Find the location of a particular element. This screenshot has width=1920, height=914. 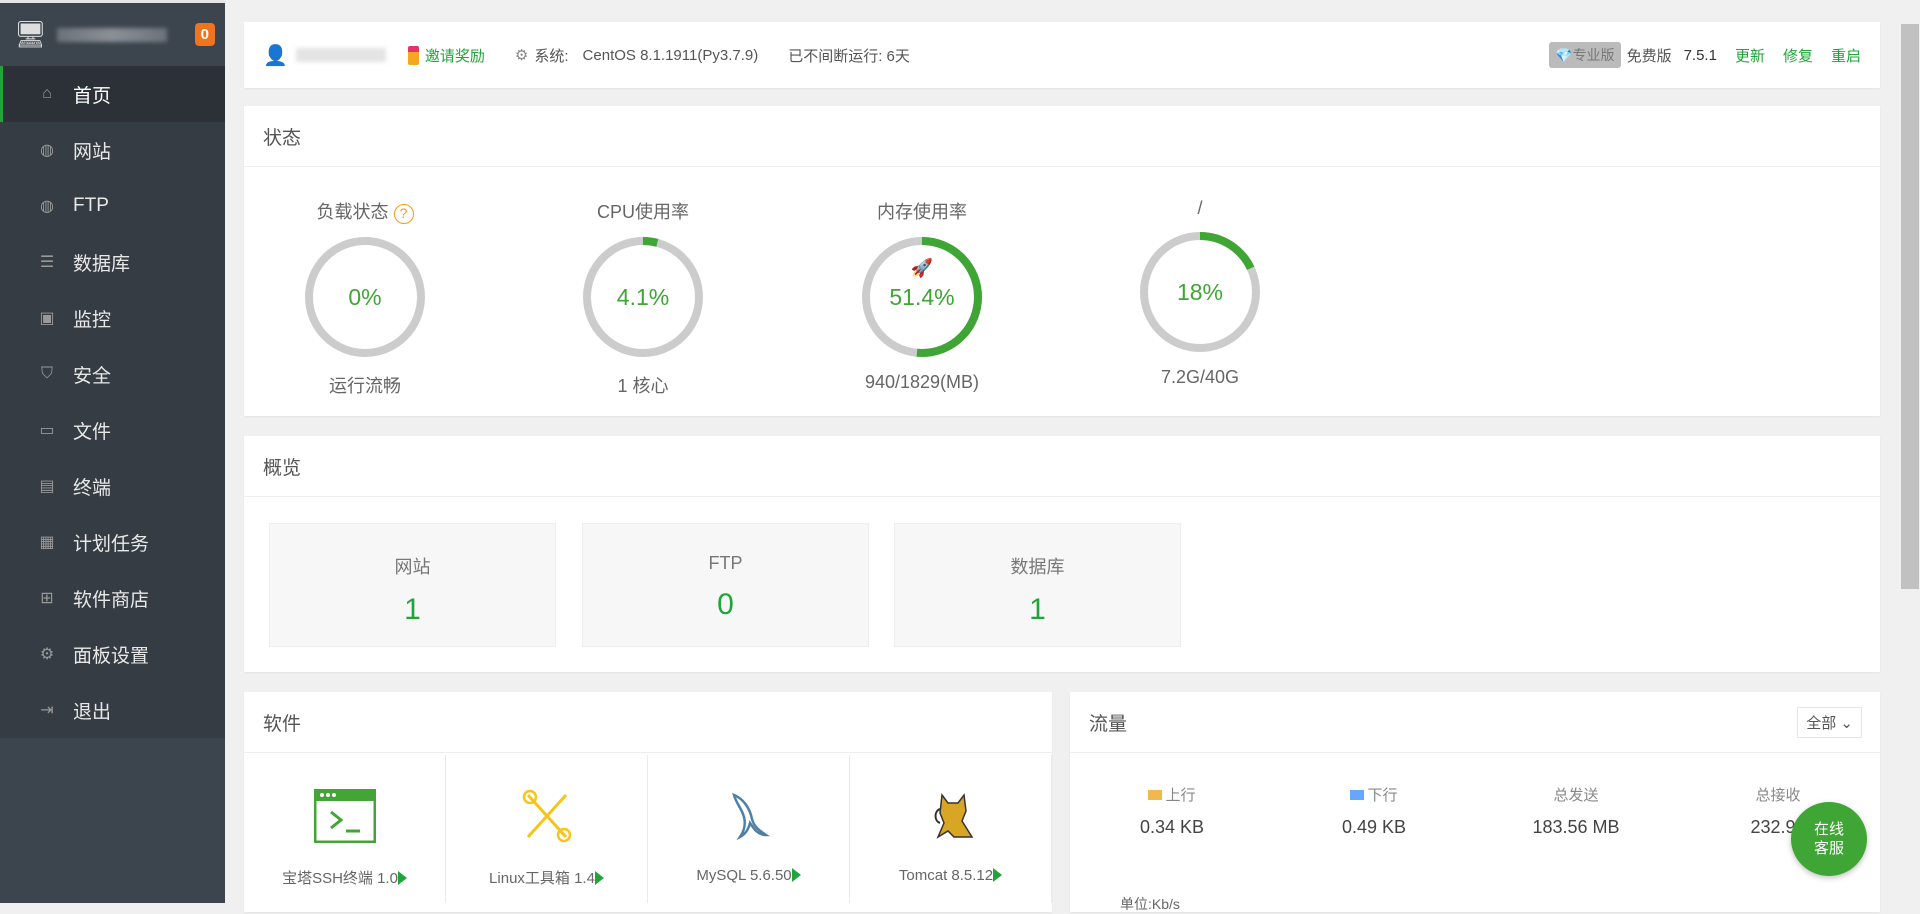

support-line1: 在线 is located at coordinates (1828, 829).